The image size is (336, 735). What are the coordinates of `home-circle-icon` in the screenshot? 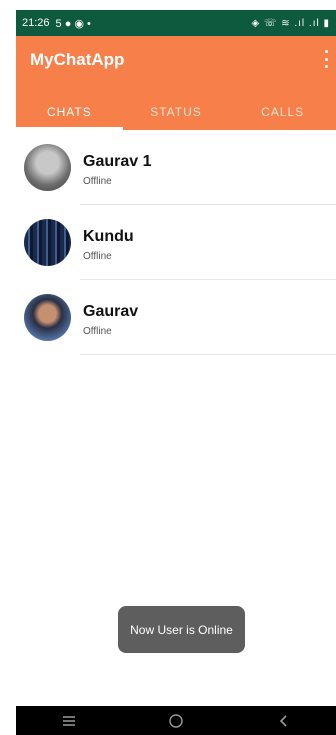 It's located at (176, 721).